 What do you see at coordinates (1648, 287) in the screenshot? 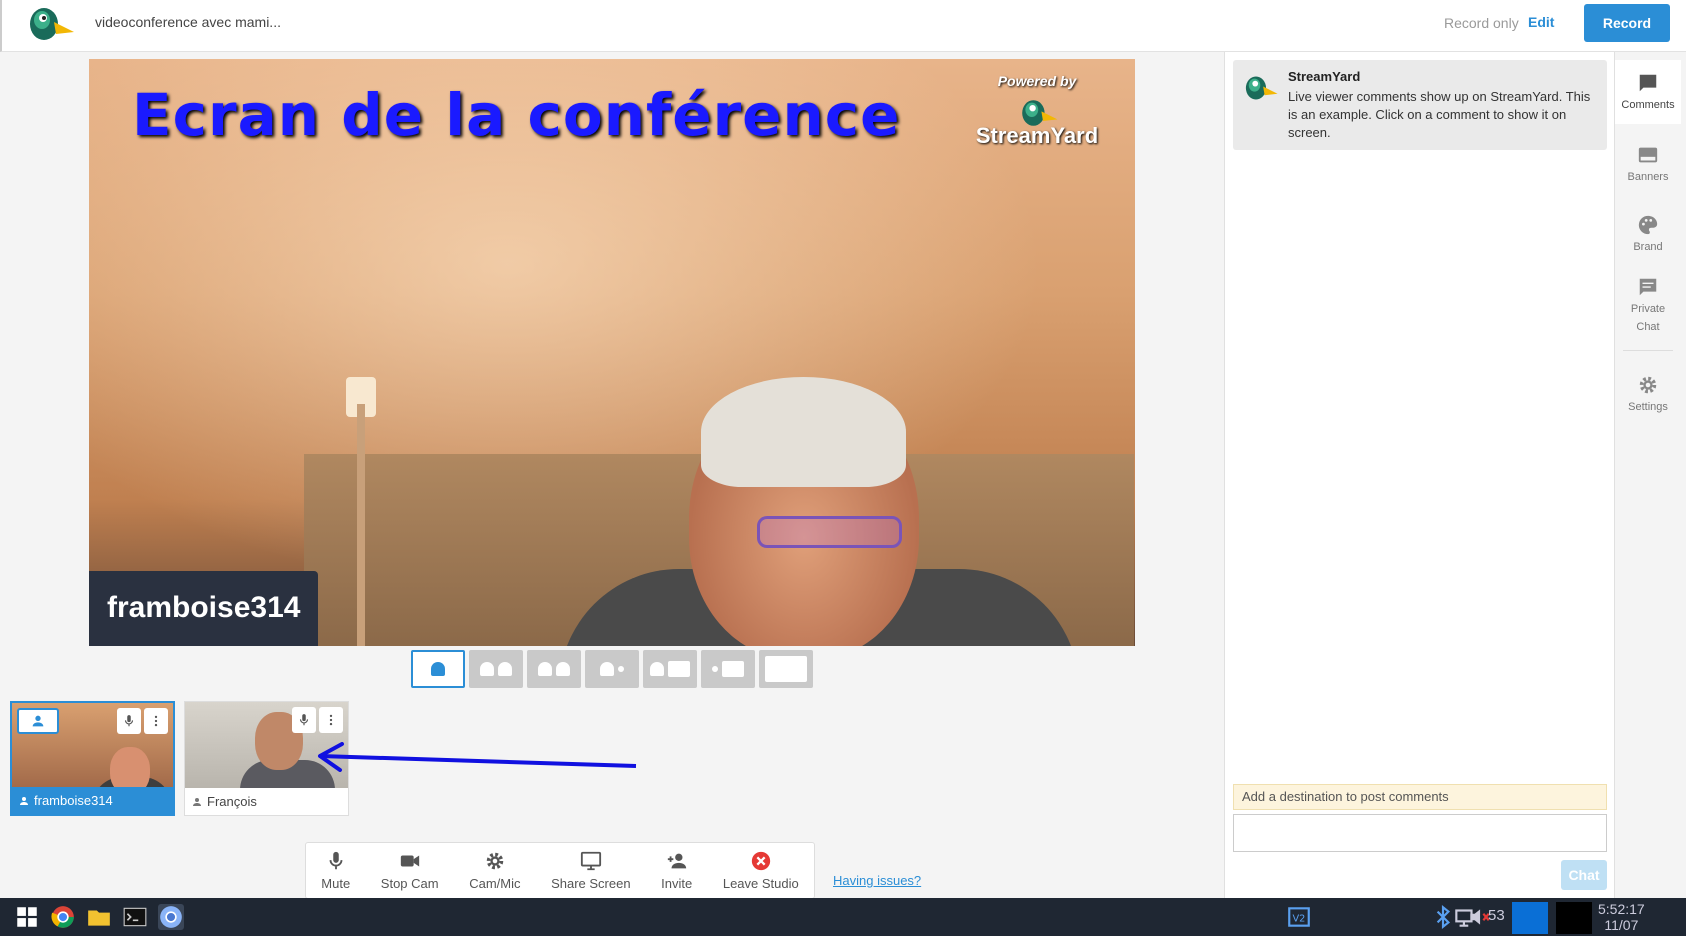
I see `chat-icon` at bounding box center [1648, 287].